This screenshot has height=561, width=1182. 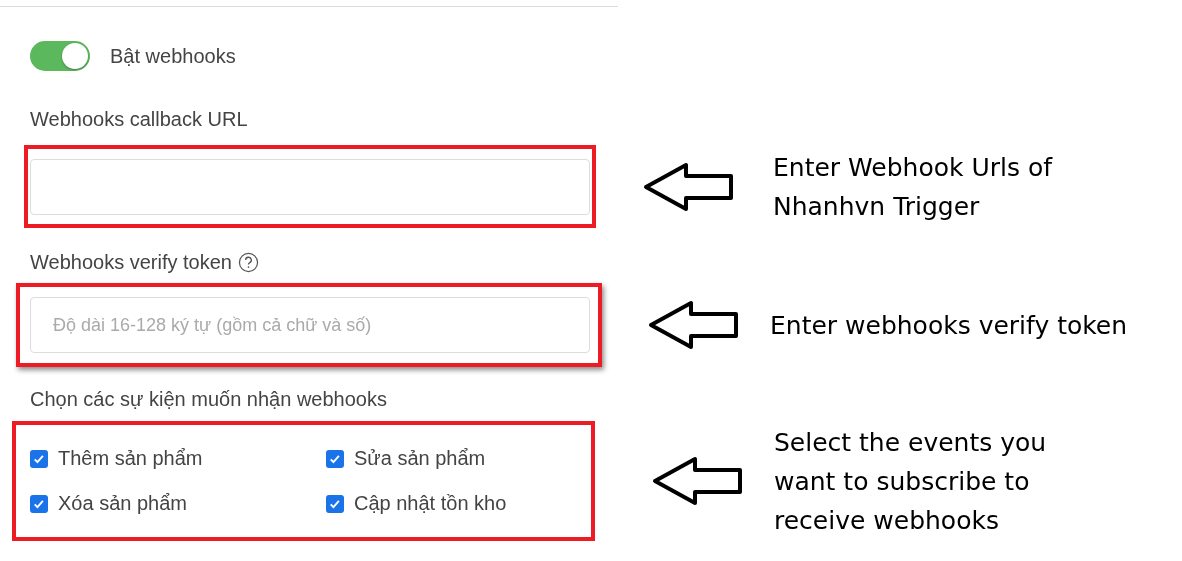 I want to click on checkbox-label: Xóa sản phẩm, so click(x=122, y=503).